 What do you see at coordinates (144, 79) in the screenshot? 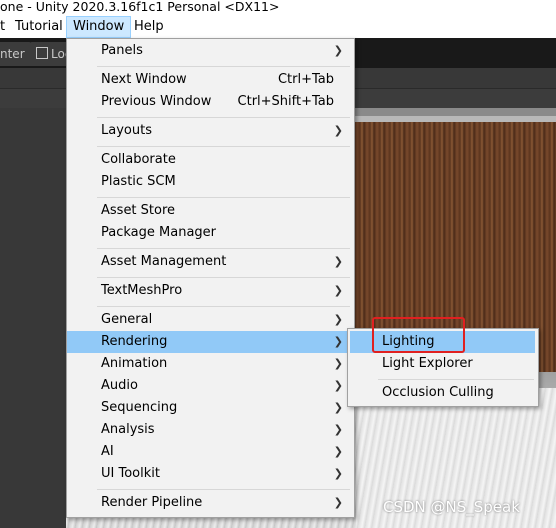
I see `menu-item-label: Next Window` at bounding box center [144, 79].